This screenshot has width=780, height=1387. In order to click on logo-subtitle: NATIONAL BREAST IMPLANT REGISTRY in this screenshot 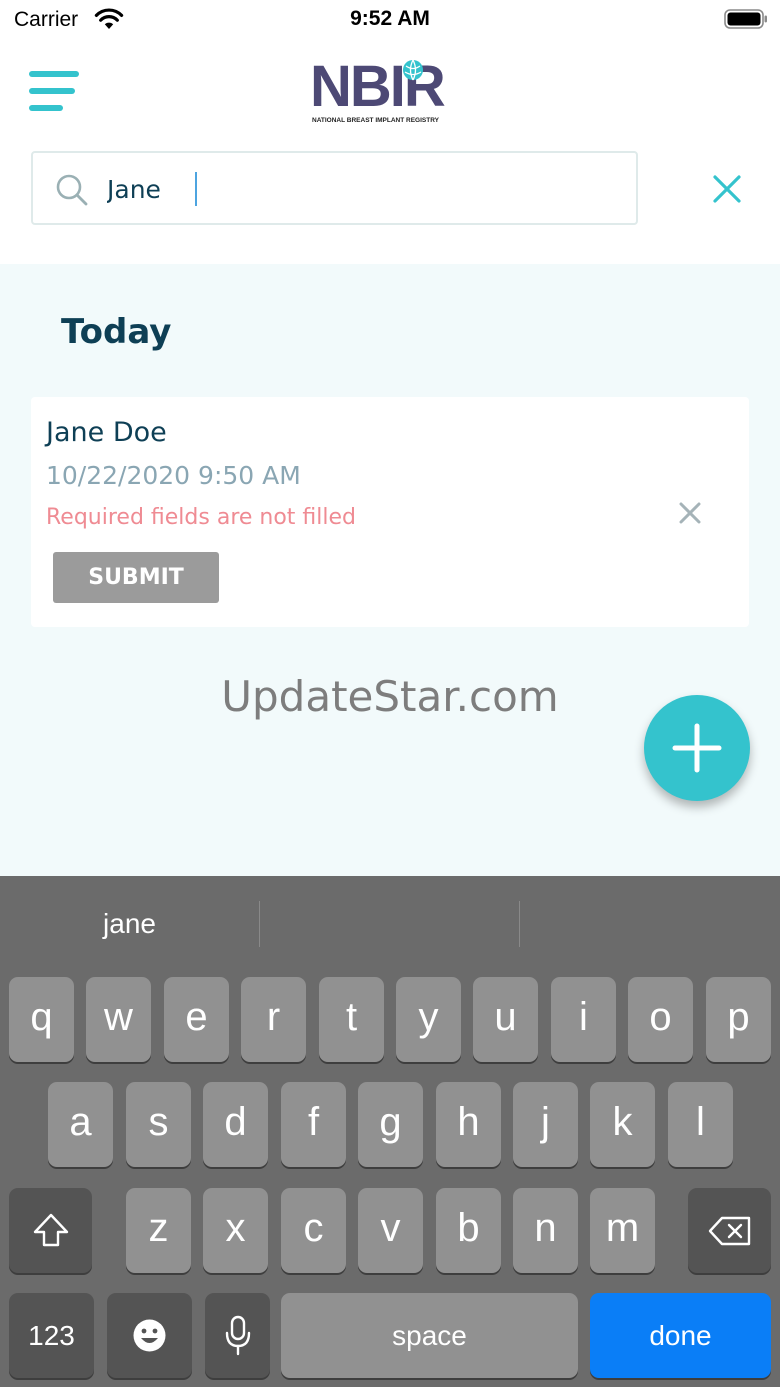, I will do `click(375, 120)`.